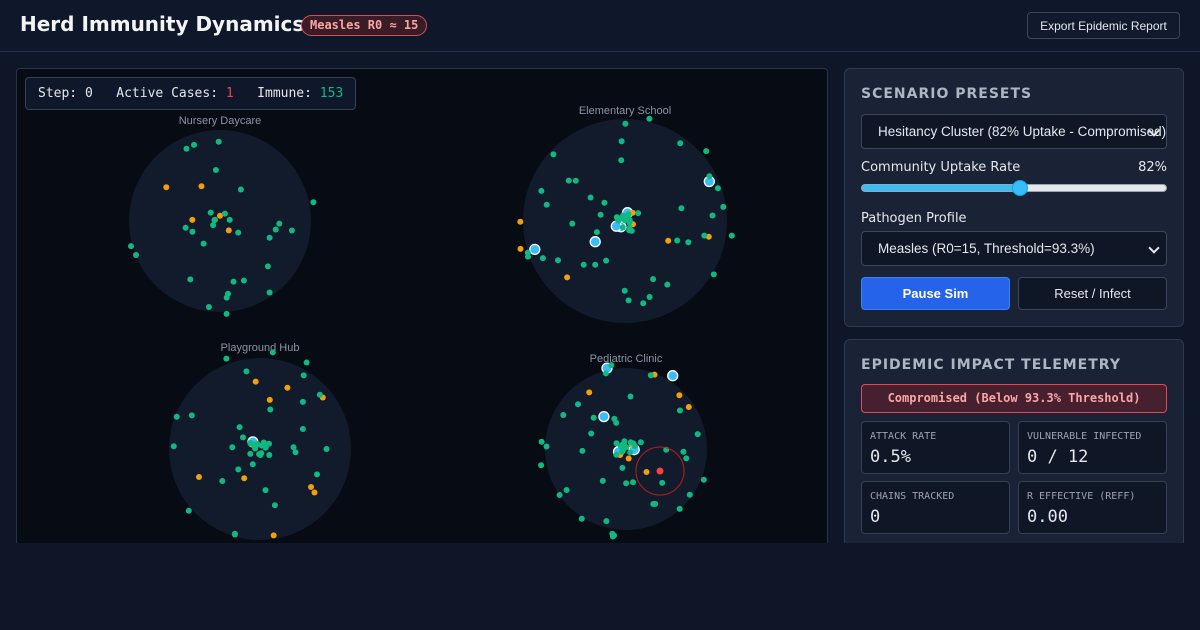 Image resolution: width=1200 pixels, height=630 pixels. Describe the element at coordinates (875, 517) in the screenshot. I see `metric-value: 0` at that location.